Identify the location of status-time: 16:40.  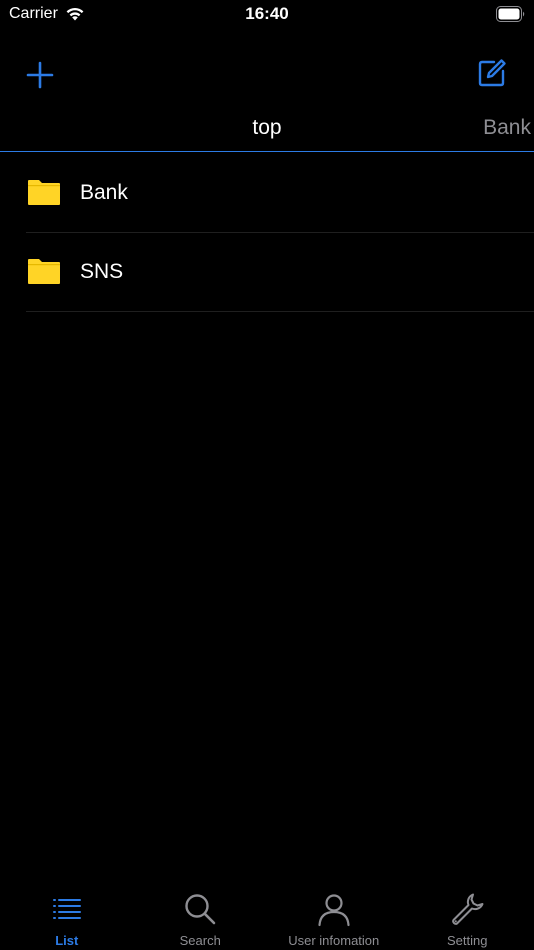
(267, 13).